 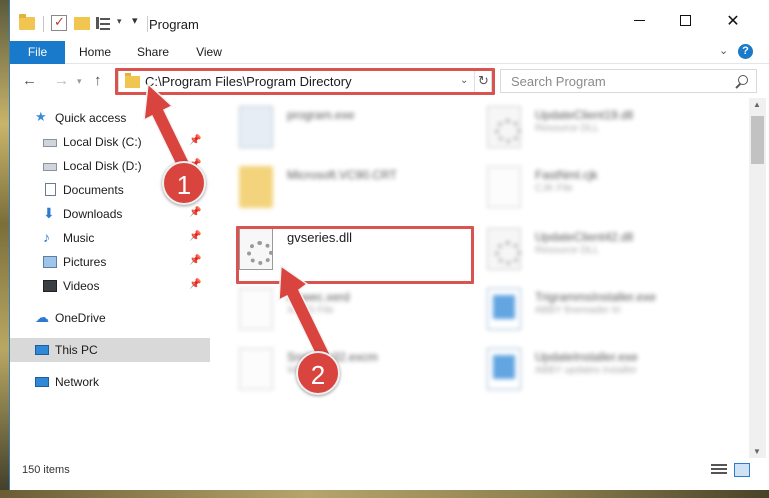 I want to click on sidebar-item-label: Local Disk (C:), so click(x=102, y=142).